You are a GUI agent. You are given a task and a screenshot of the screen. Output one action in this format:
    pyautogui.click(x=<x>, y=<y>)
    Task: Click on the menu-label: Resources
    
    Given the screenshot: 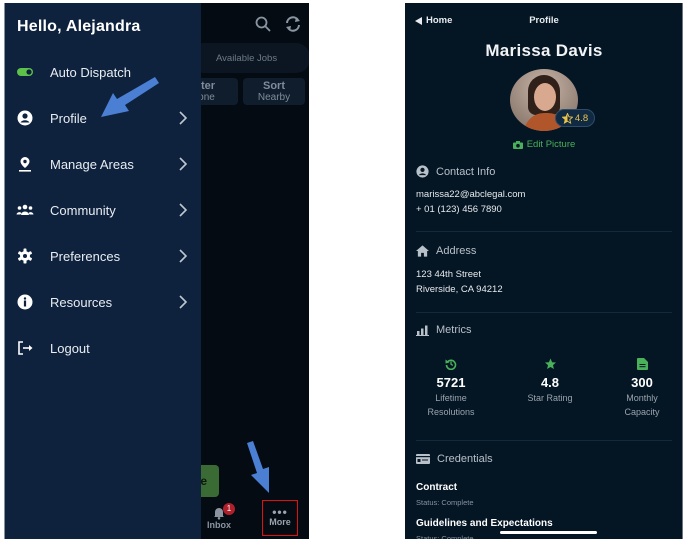 What is the action you would take?
    pyautogui.click(x=81, y=302)
    